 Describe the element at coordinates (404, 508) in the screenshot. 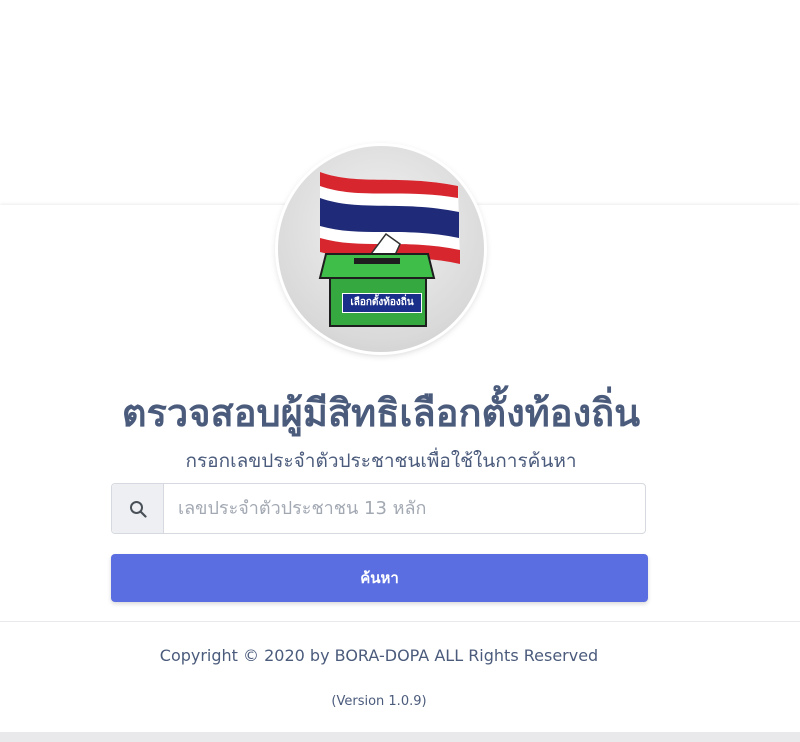

I see `citizen-id-input` at that location.